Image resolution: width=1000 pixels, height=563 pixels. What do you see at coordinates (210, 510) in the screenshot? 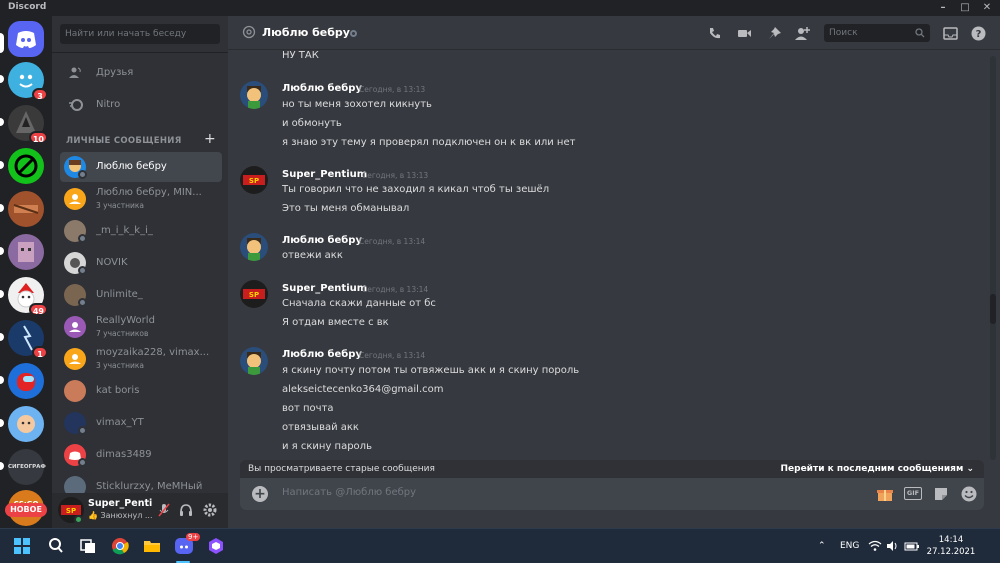
I see `settings-gear-icon` at bounding box center [210, 510].